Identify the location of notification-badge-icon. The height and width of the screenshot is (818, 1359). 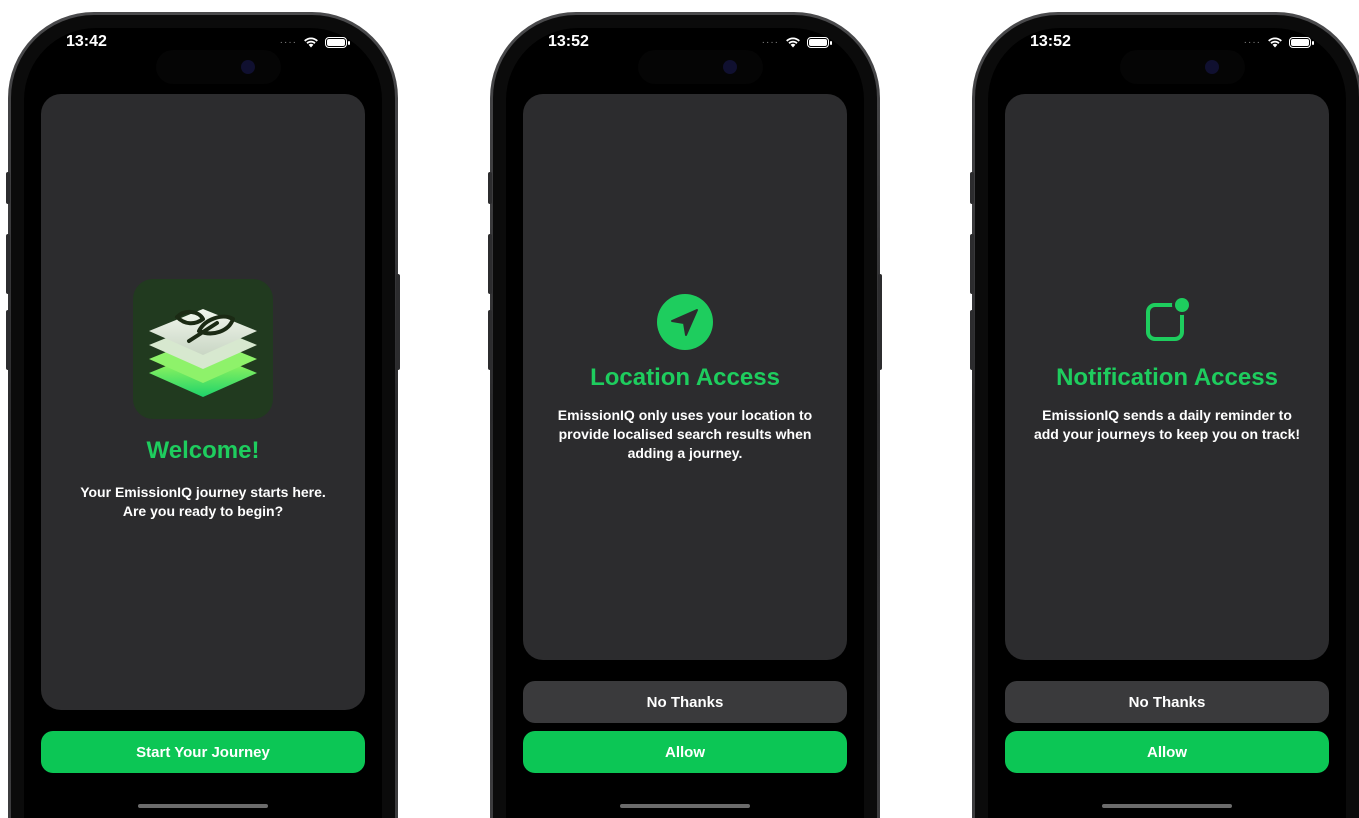
(1169, 318).